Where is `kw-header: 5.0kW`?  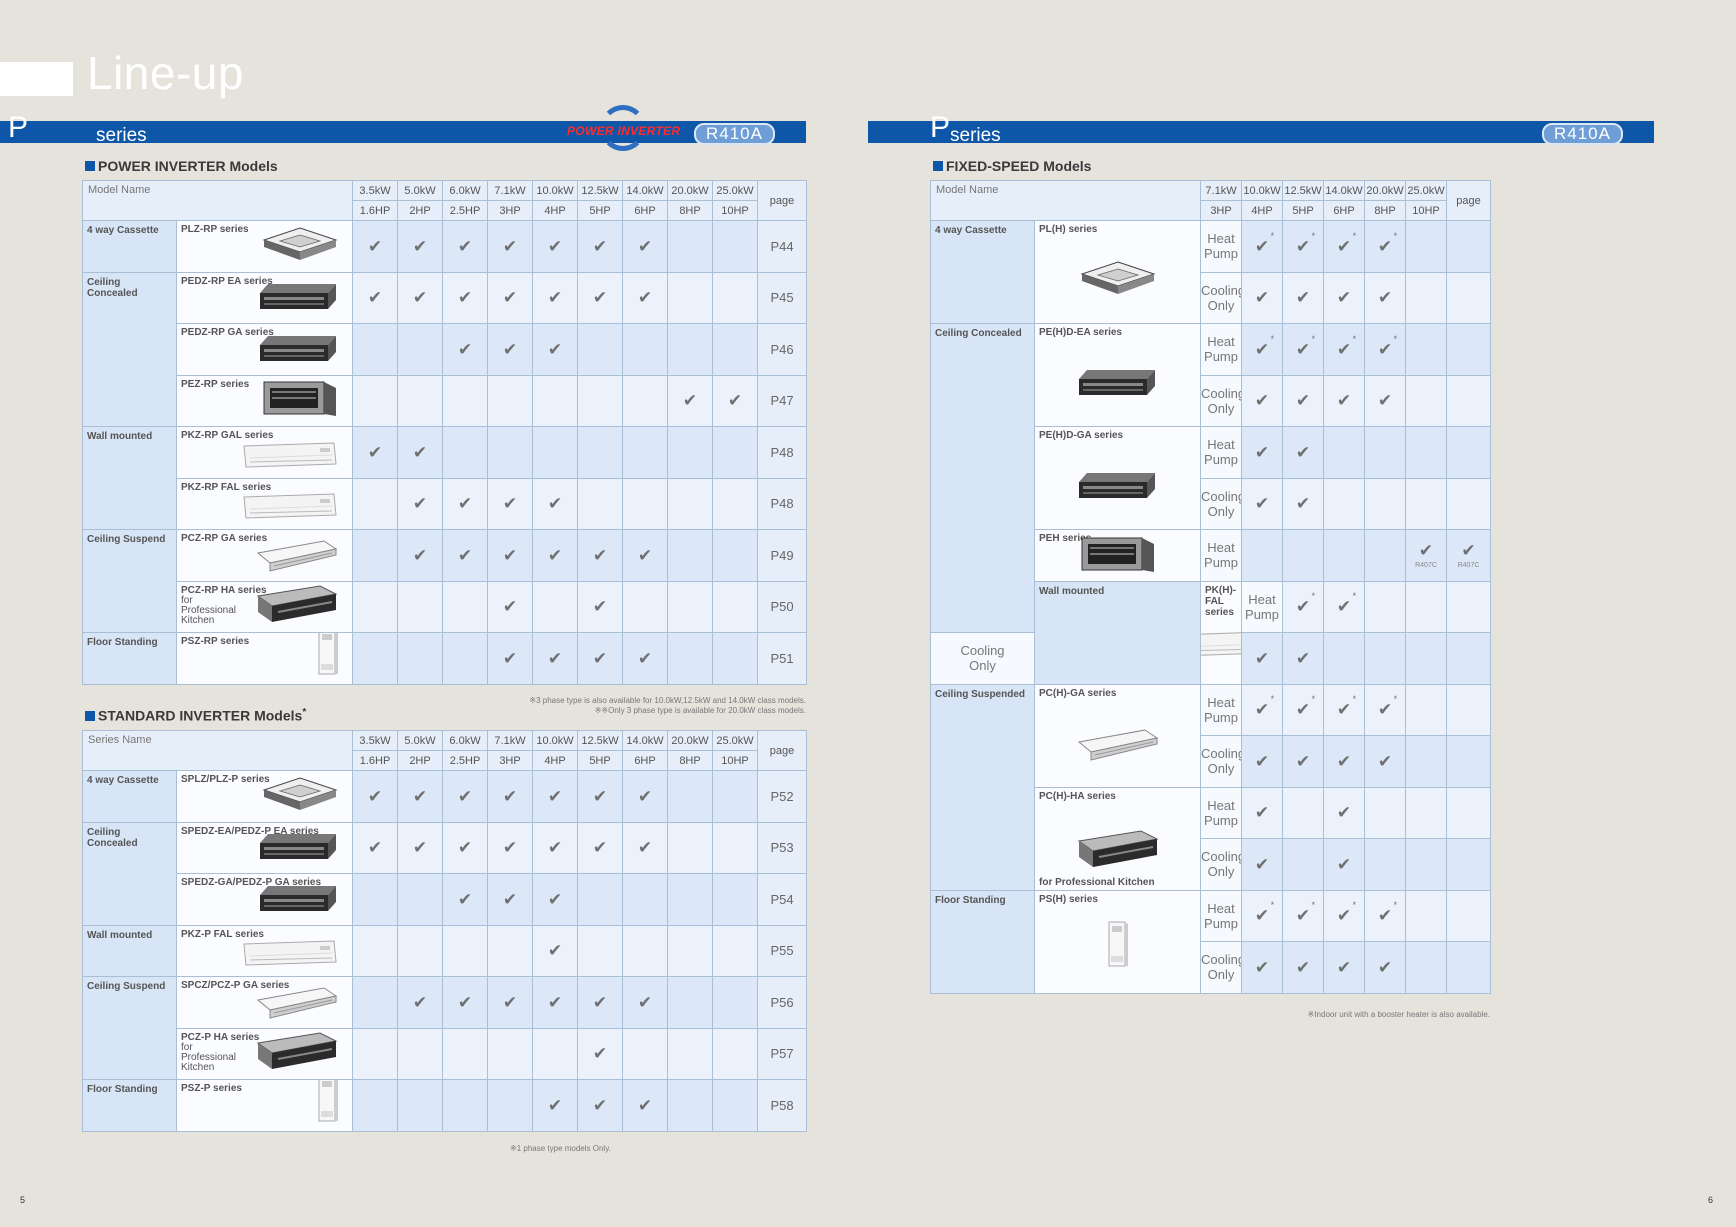 kw-header: 5.0kW is located at coordinates (420, 190).